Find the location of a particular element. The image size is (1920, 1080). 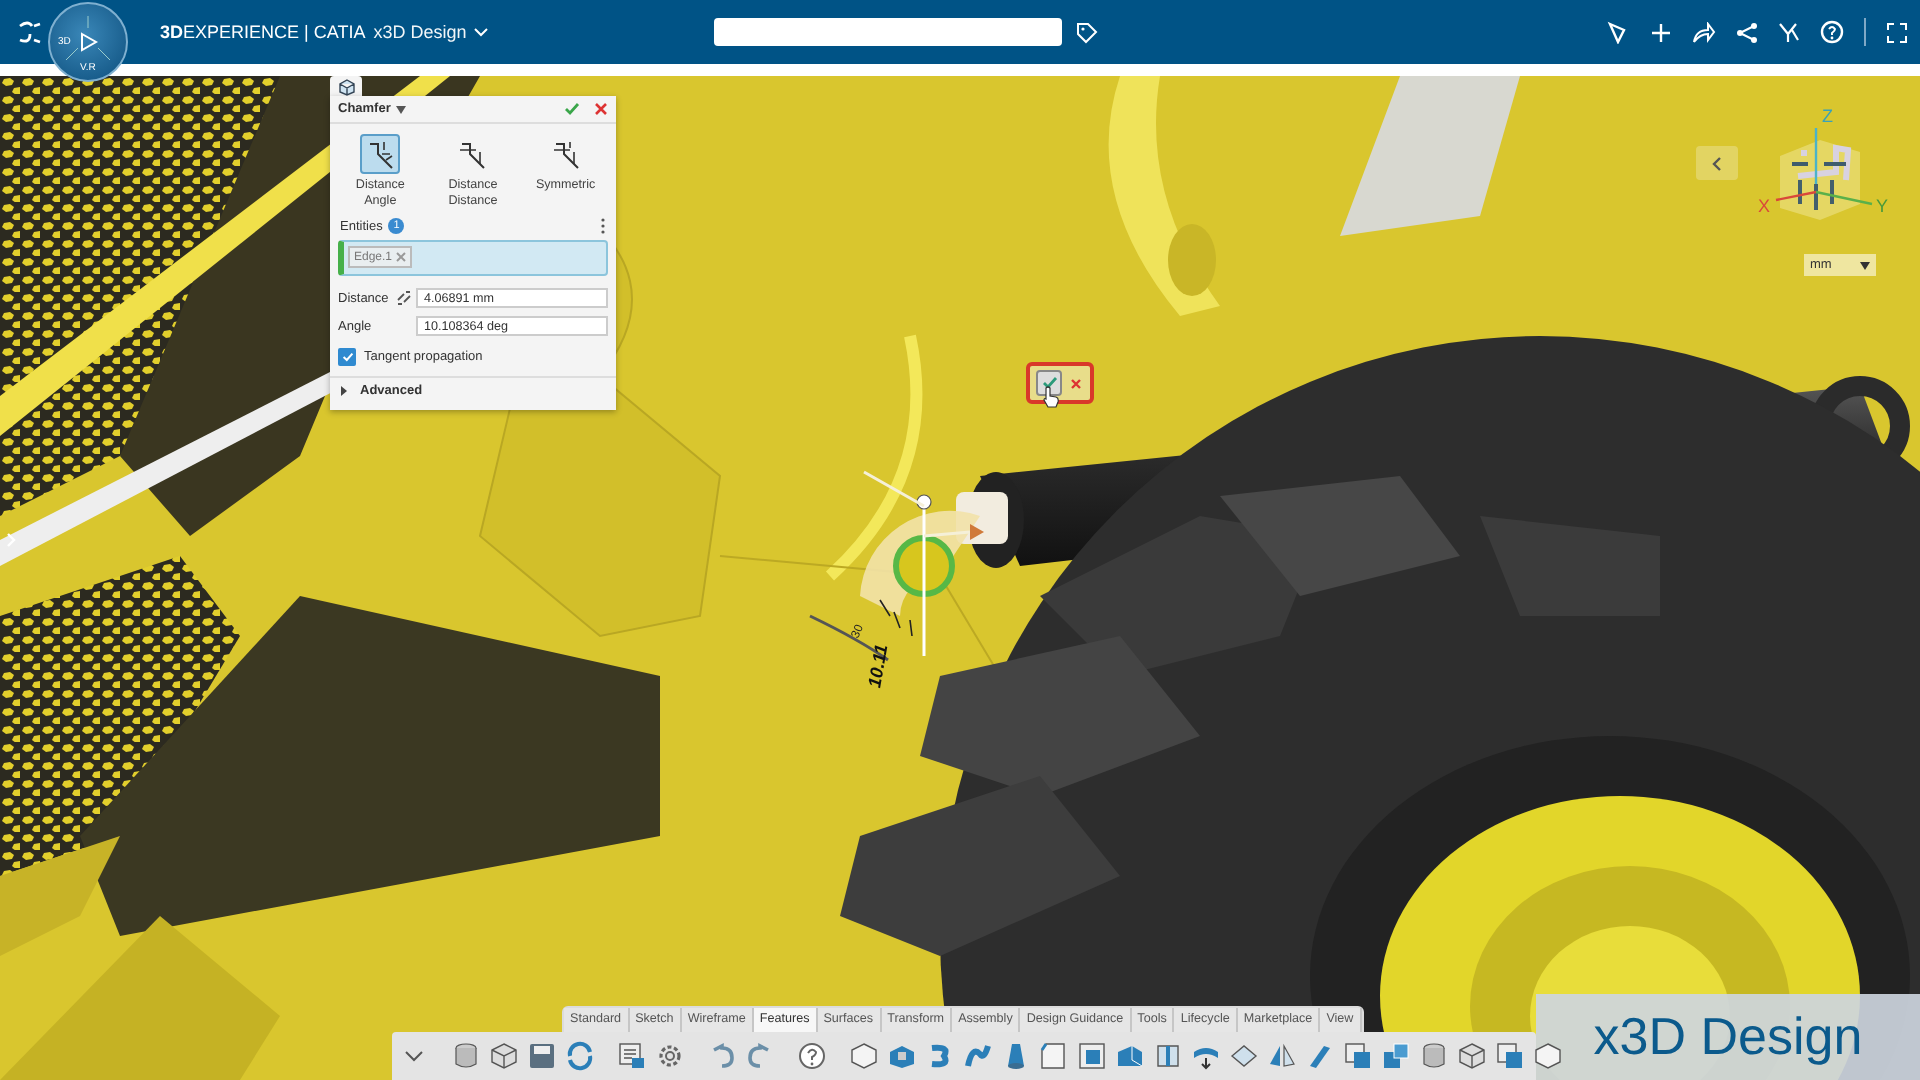

shell-icon is located at coordinates (1092, 1056).